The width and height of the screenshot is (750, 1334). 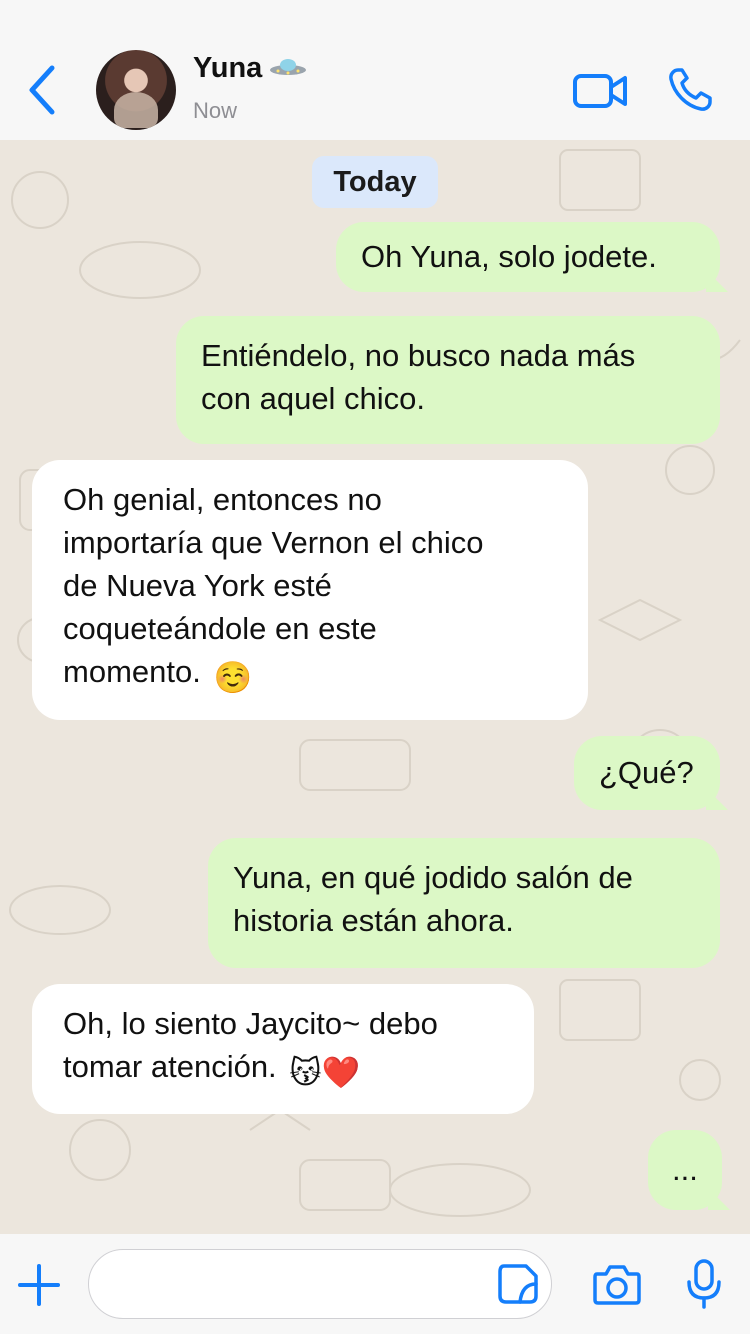 I want to click on message-line-with-emoji: tomar atención. 😽❤️, so click(x=298, y=1069).